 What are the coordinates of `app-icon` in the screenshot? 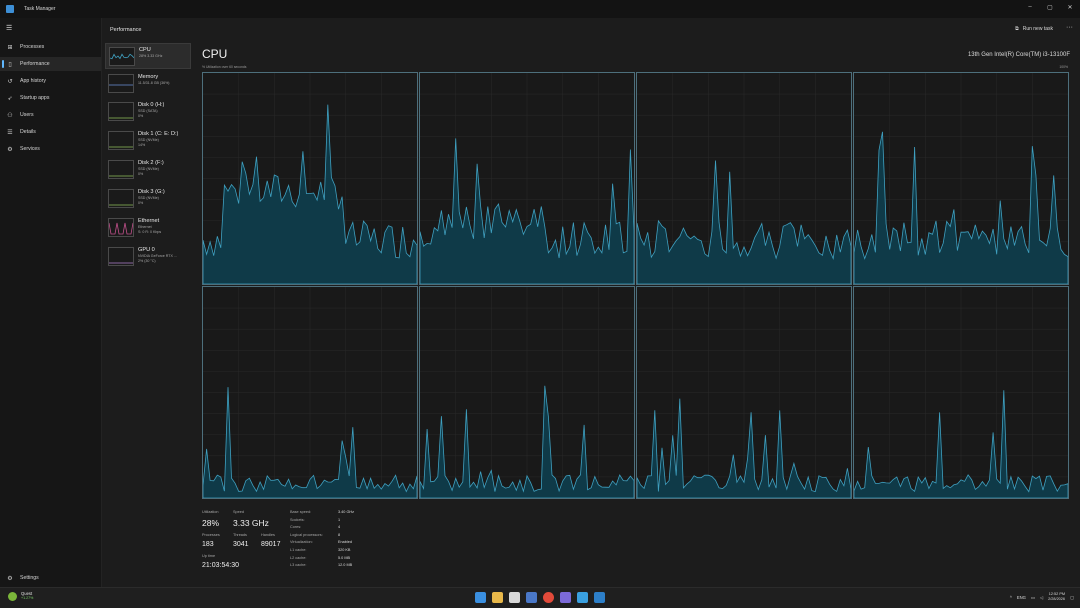 It's located at (582, 597).